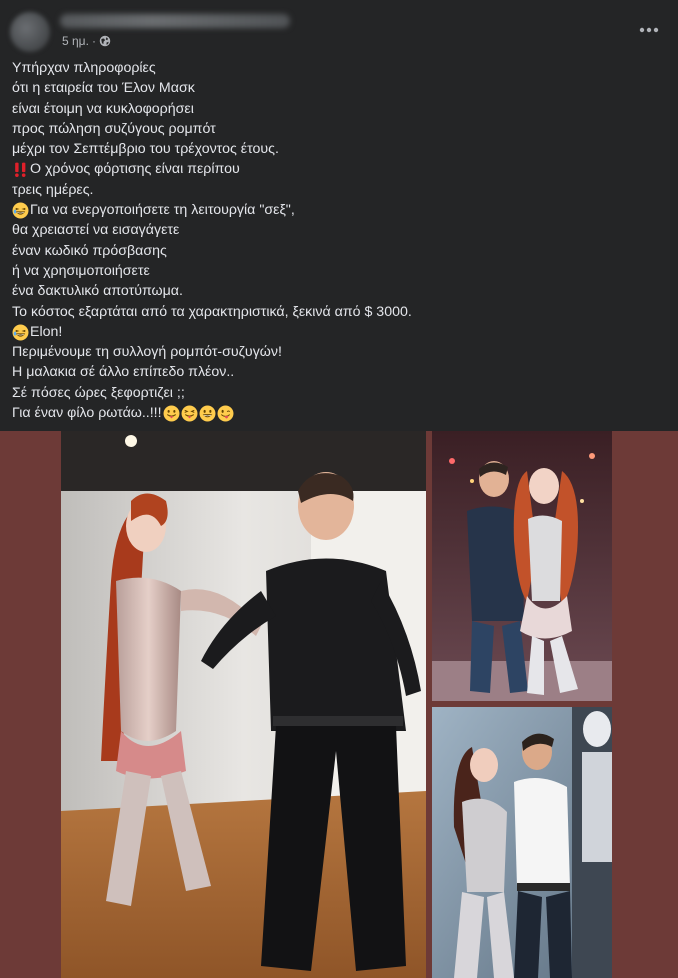 The width and height of the screenshot is (678, 978). I want to click on post-text-line: έναν κωδικό πρόσβασης, so click(337, 251).